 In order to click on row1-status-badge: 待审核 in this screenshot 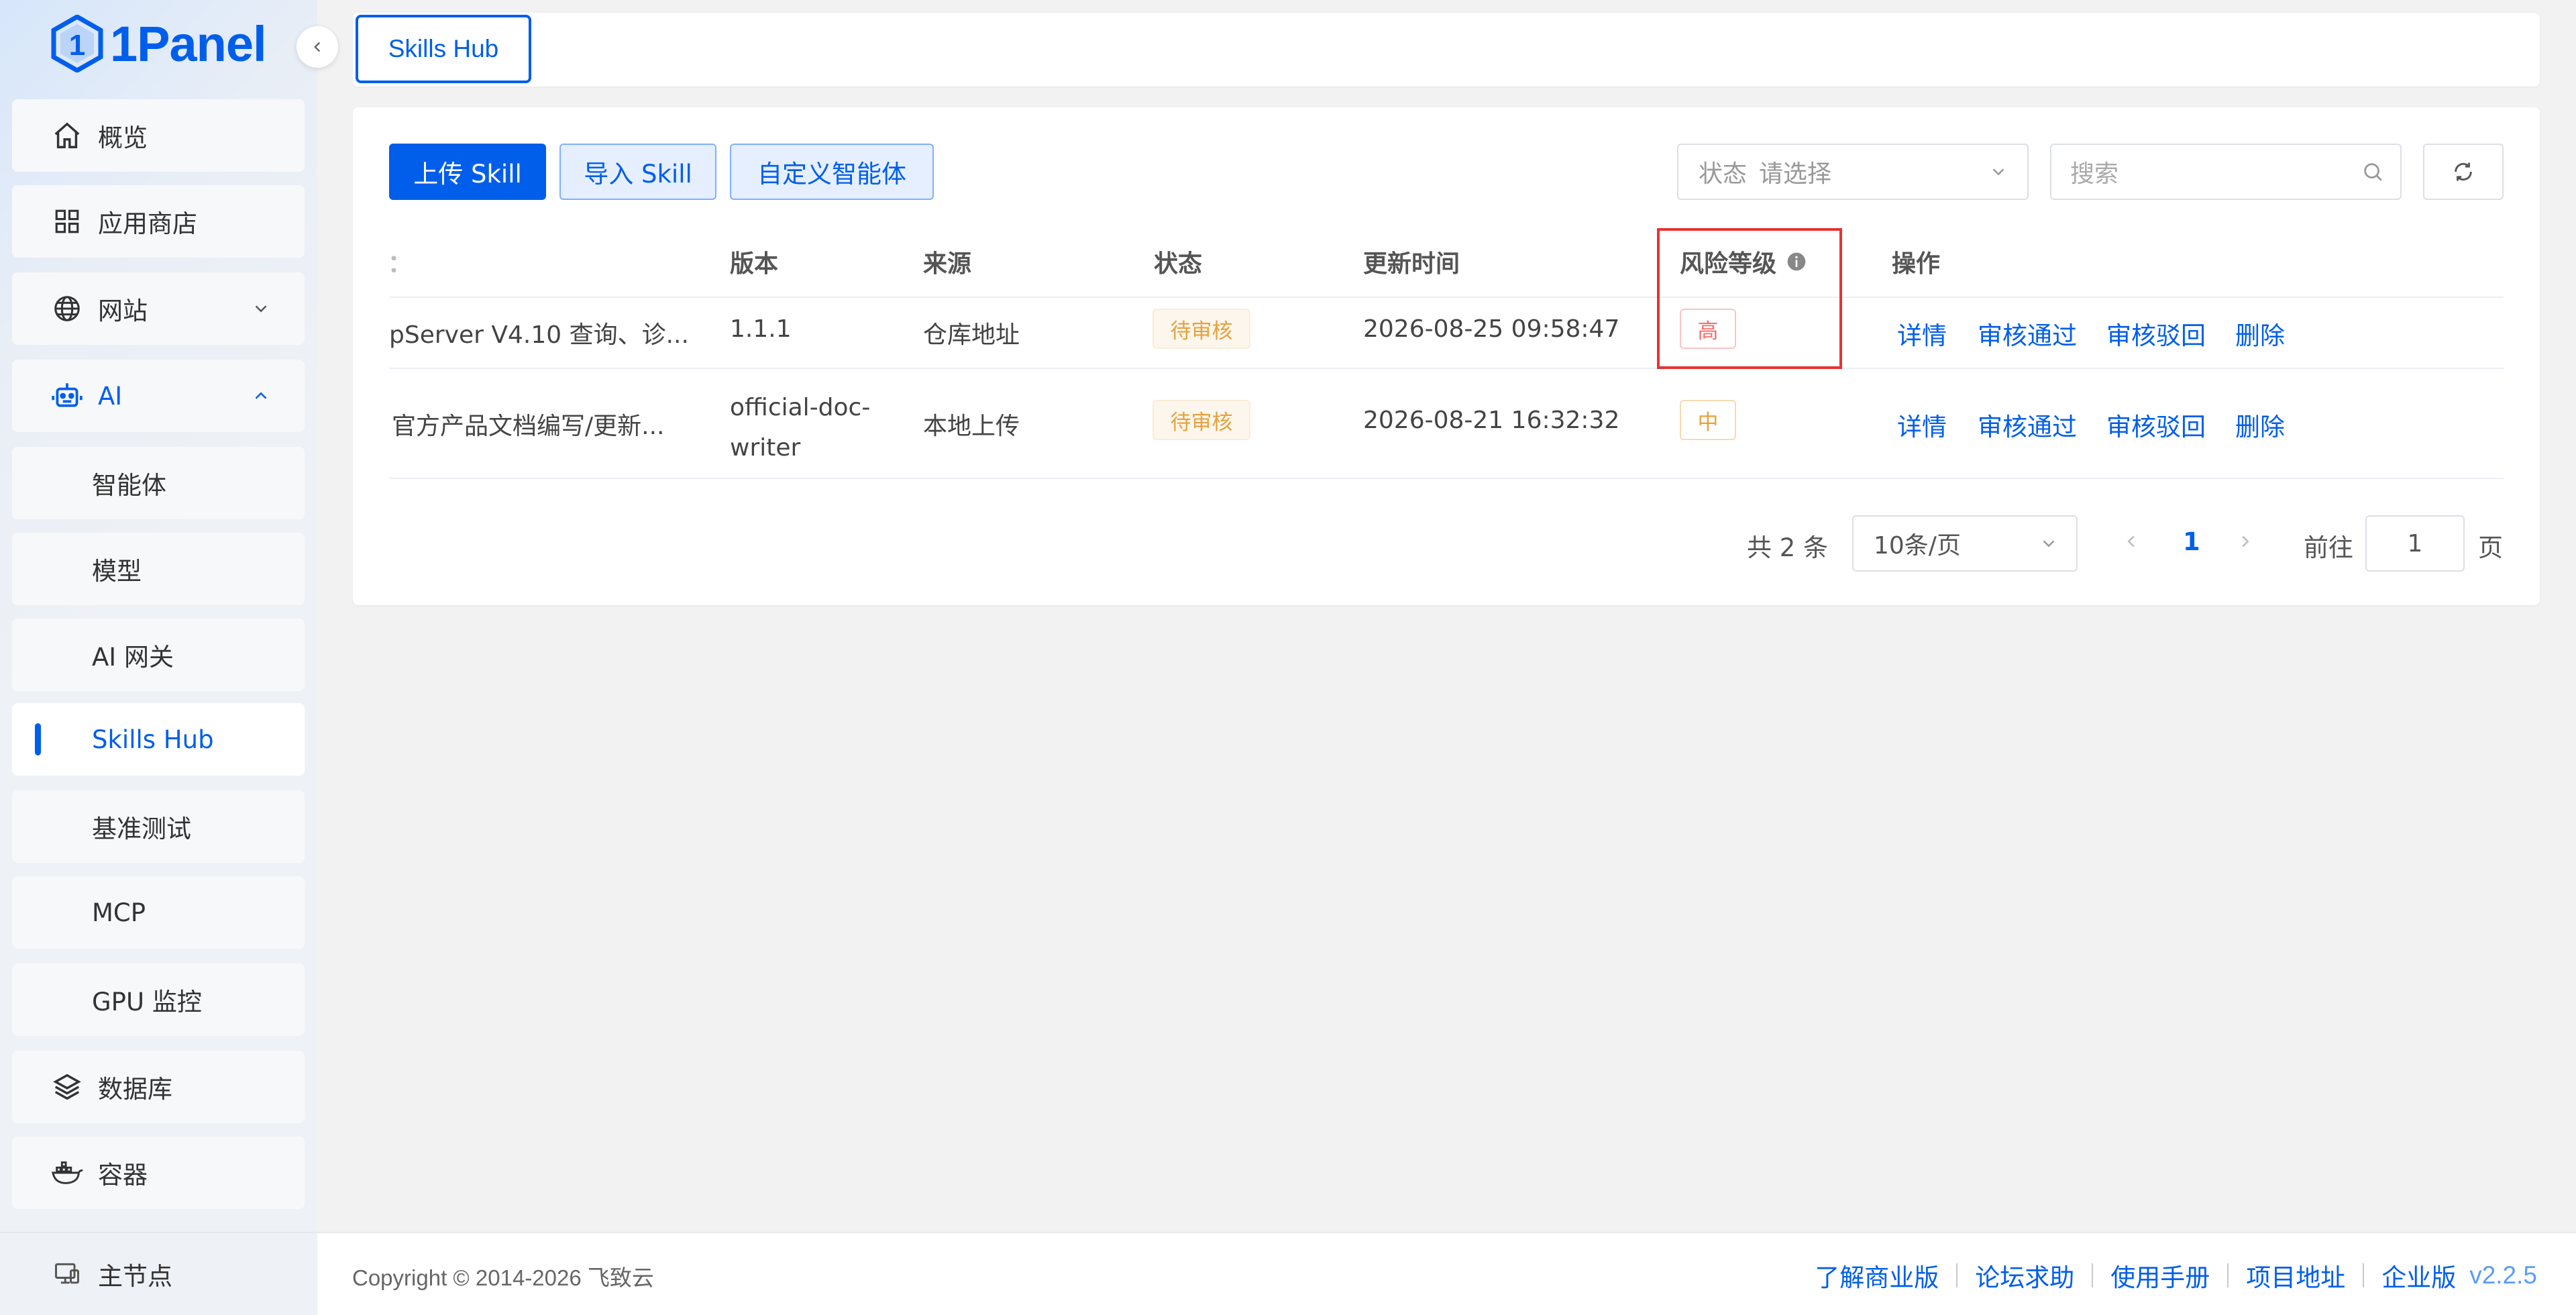, I will do `click(1201, 329)`.